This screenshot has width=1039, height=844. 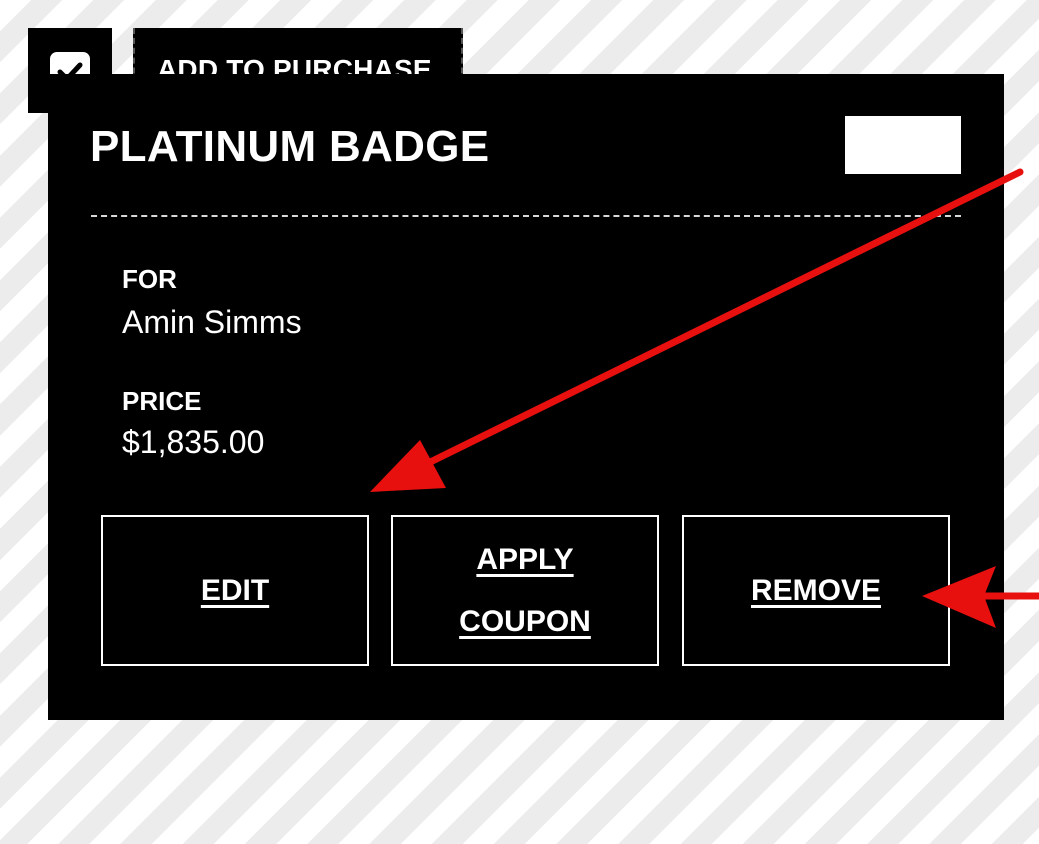 What do you see at coordinates (525, 621) in the screenshot?
I see `apply-coupon-label-line2: COUPON` at bounding box center [525, 621].